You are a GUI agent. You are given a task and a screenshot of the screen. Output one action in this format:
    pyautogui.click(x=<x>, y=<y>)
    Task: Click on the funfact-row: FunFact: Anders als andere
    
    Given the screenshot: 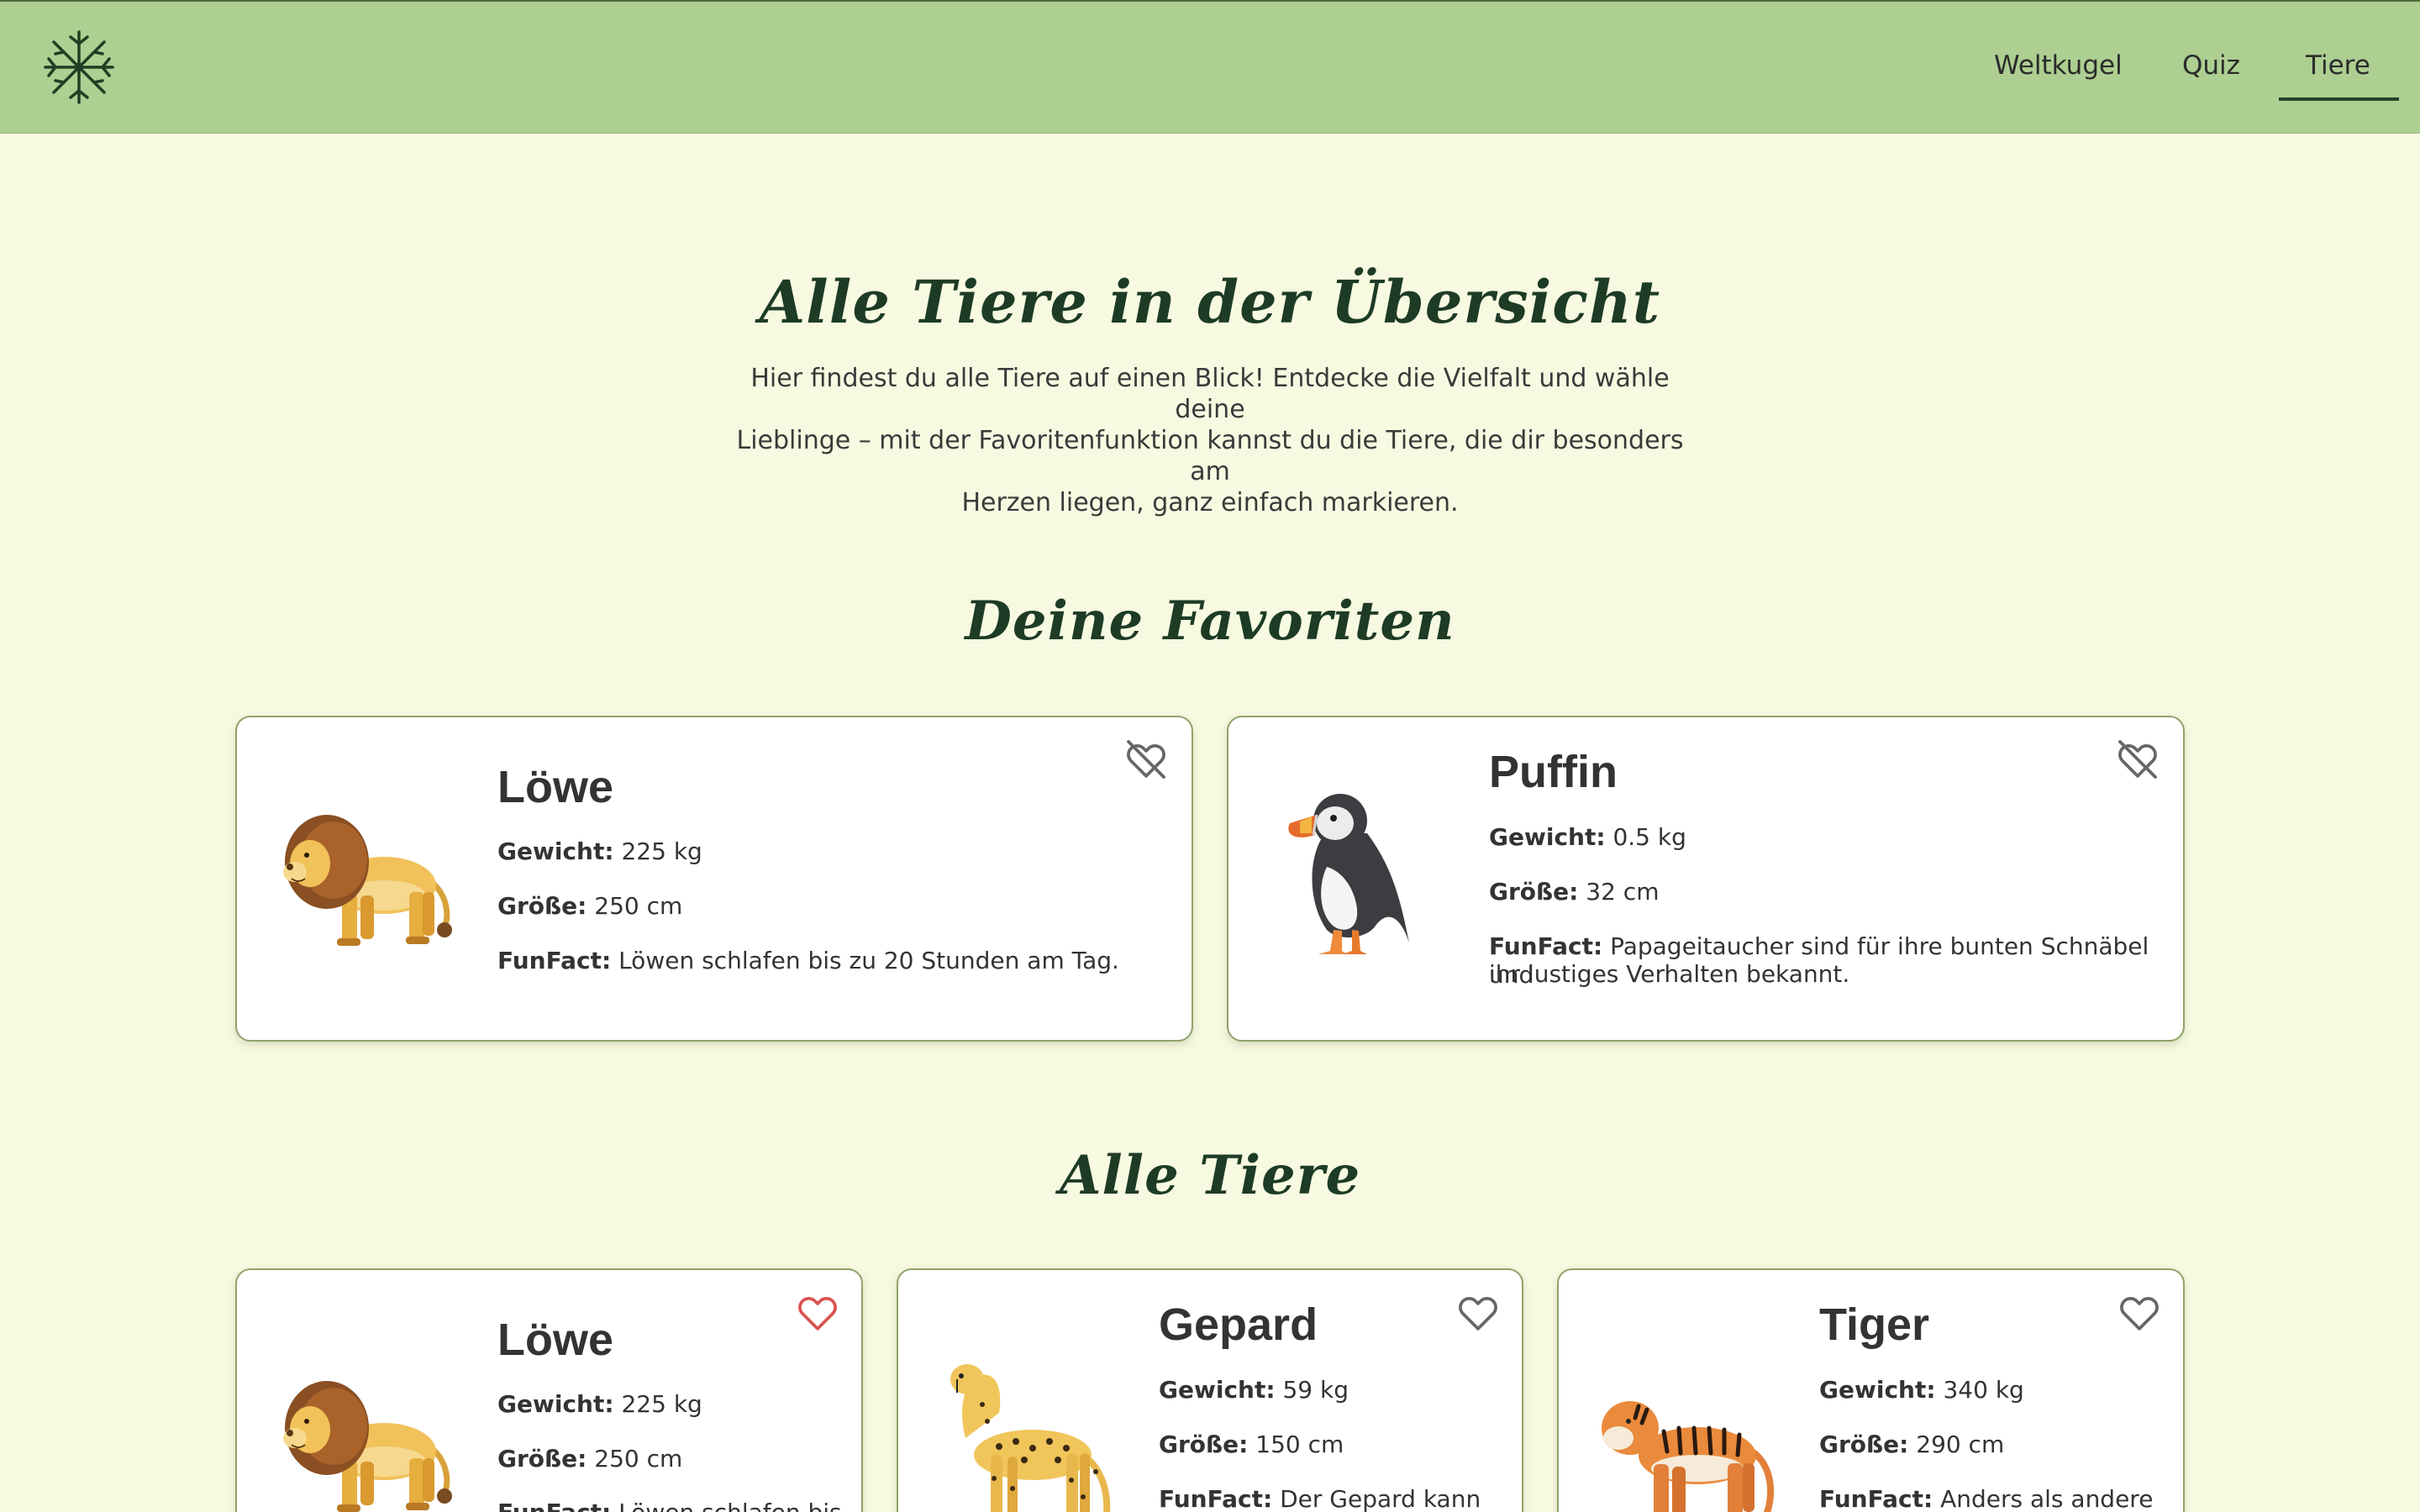 What is the action you would take?
    pyautogui.click(x=1986, y=1498)
    